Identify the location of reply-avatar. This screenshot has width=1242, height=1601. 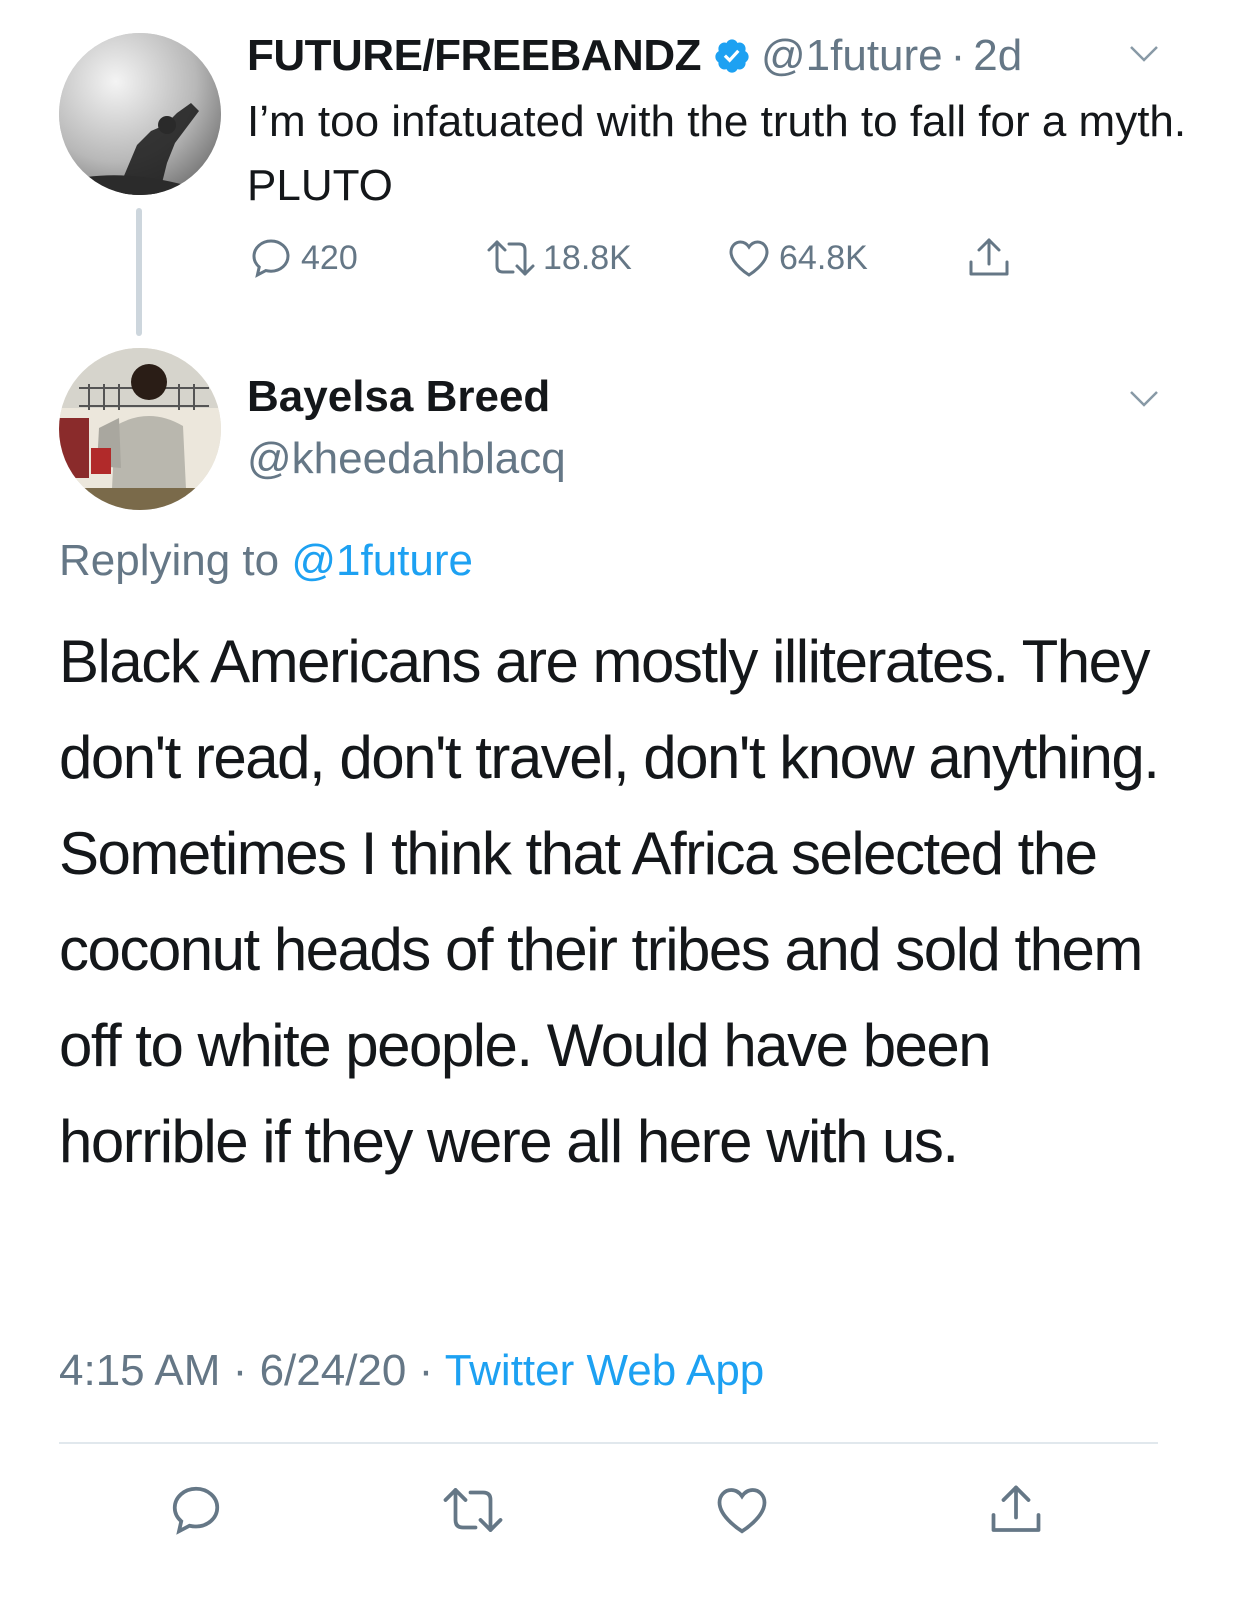
(140, 429).